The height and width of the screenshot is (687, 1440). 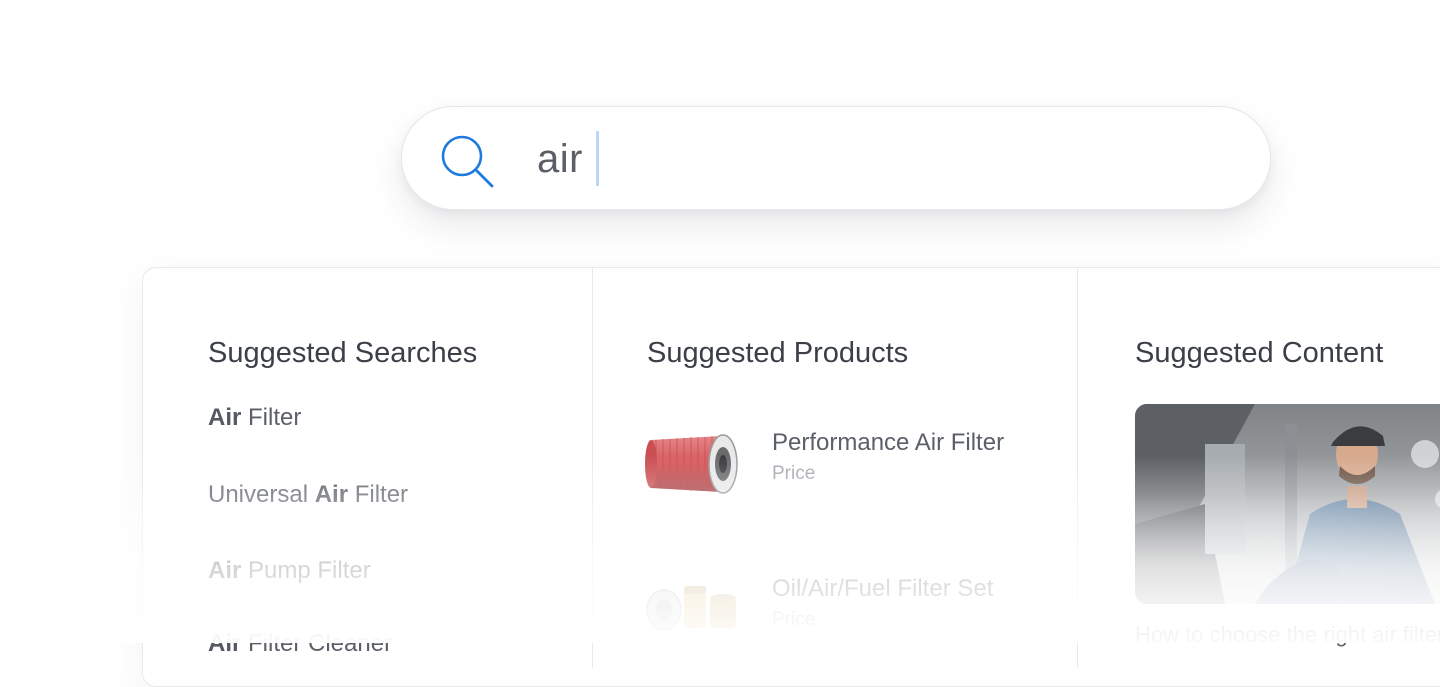 I want to click on suggestion-suffix: Filter Cleaner, so click(x=317, y=643).